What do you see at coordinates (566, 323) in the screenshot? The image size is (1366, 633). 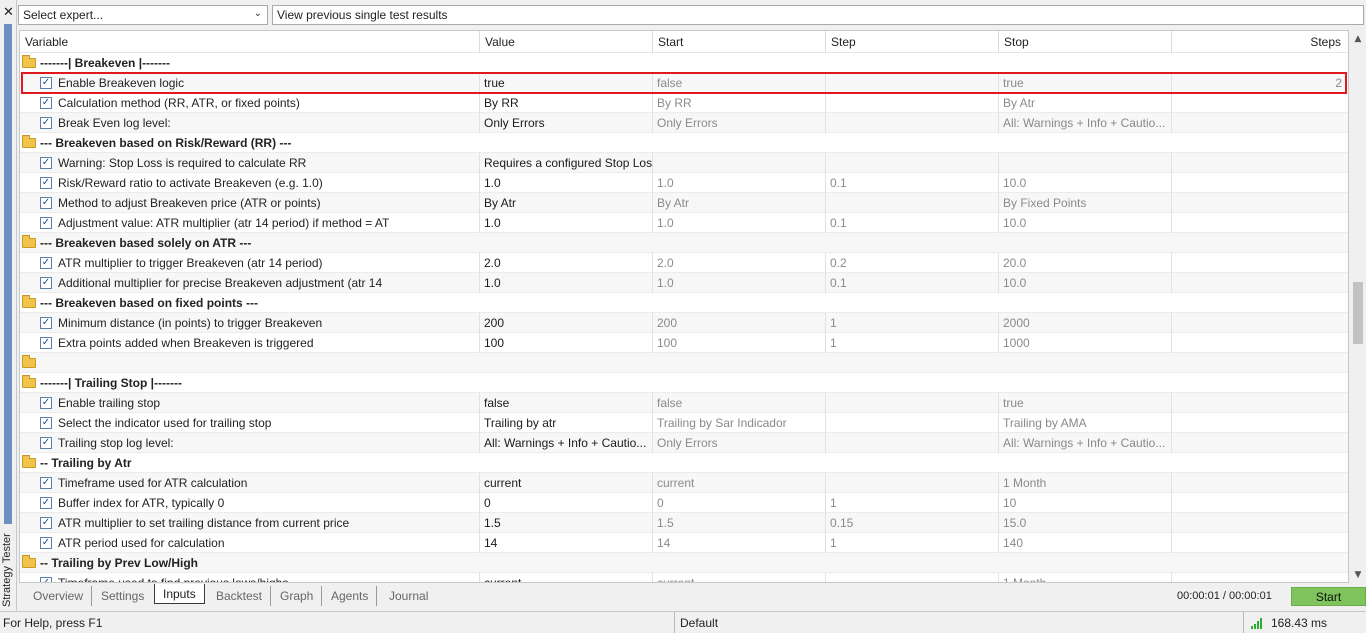 I see `param-value: 200` at bounding box center [566, 323].